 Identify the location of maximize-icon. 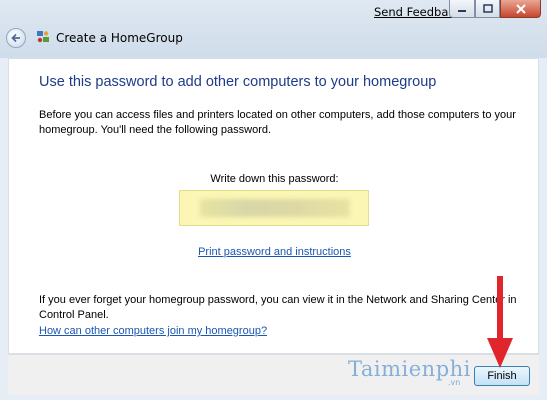
(487, 8).